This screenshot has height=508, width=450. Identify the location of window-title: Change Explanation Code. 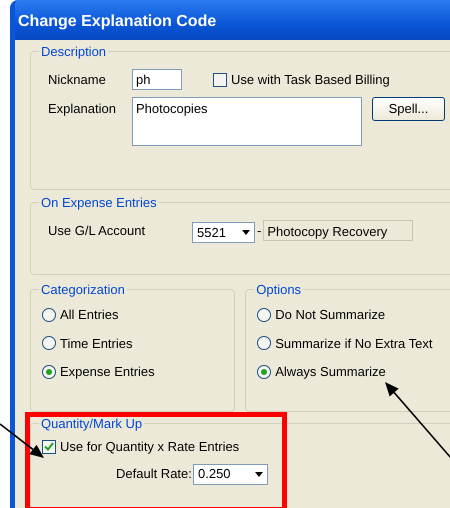
(117, 21).